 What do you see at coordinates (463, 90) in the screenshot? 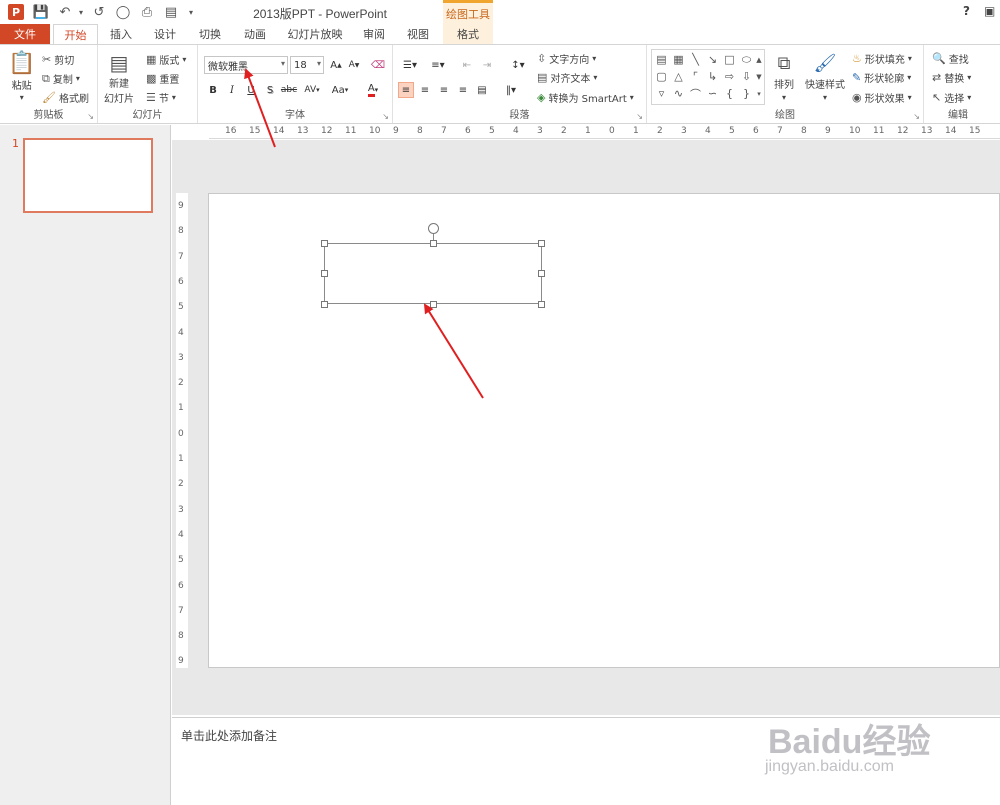
I see `justify-icon: ≡` at bounding box center [463, 90].